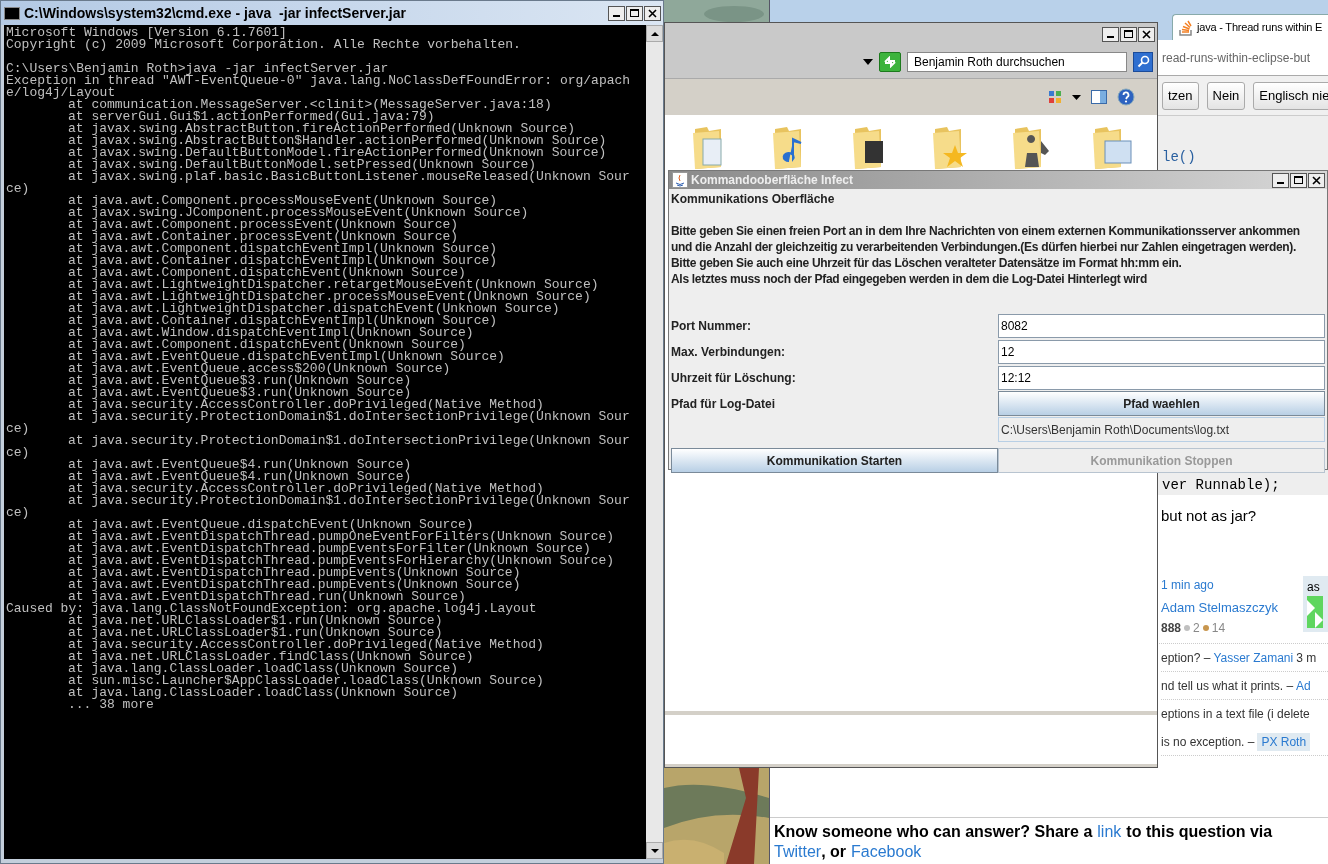 This screenshot has height=864, width=1328. Describe the element at coordinates (1225, 607) in the screenshot. I see `user-link: Adam Stelmaszczyk` at that location.